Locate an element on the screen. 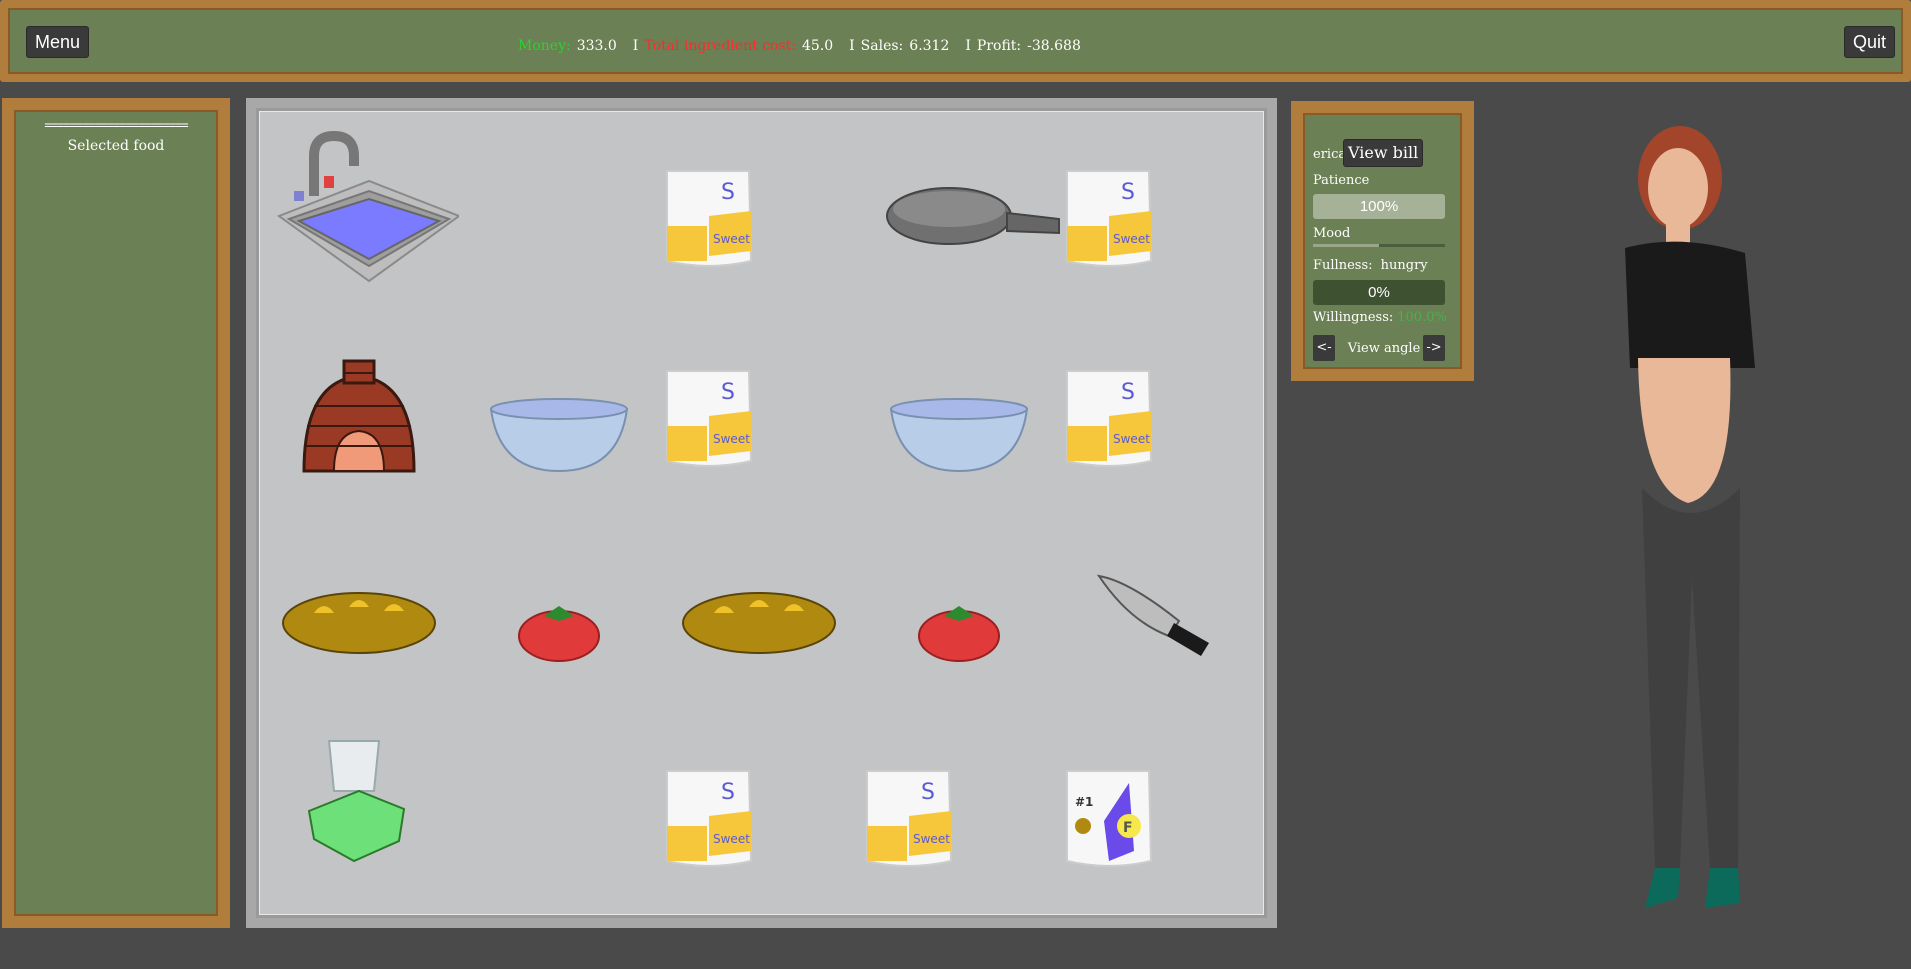  patience-label: Patience is located at coordinates (1341, 180).